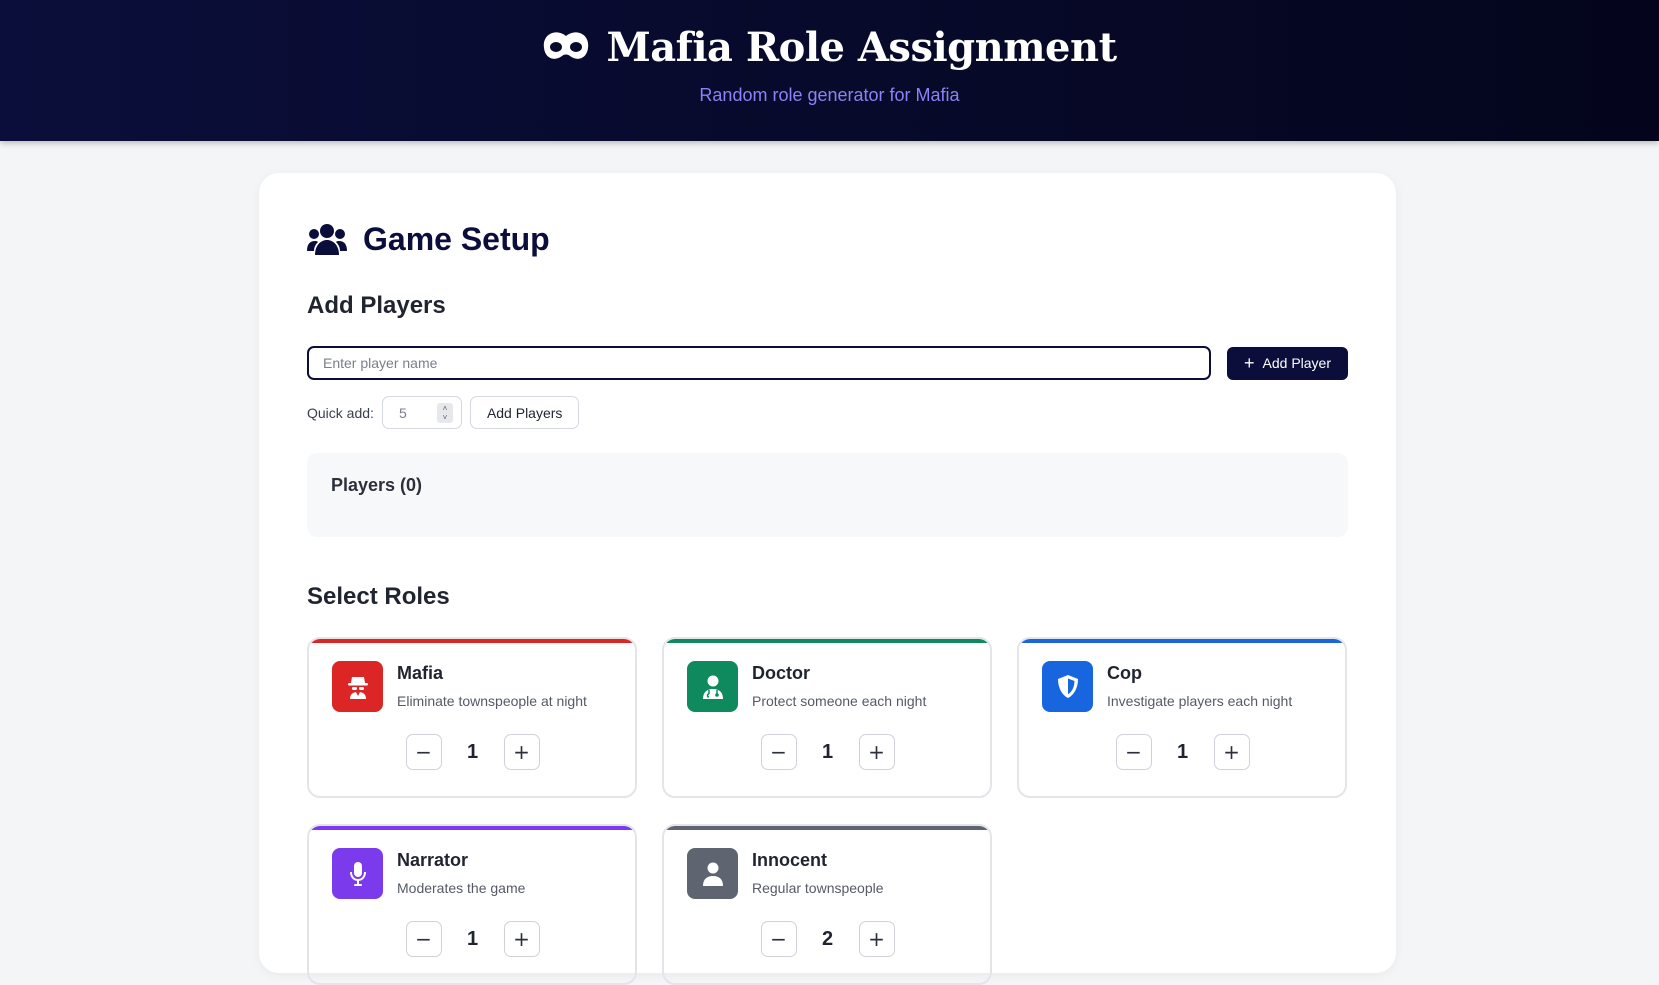 The width and height of the screenshot is (1659, 985). What do you see at coordinates (712, 686) in the screenshot?
I see `doctor-icon` at bounding box center [712, 686].